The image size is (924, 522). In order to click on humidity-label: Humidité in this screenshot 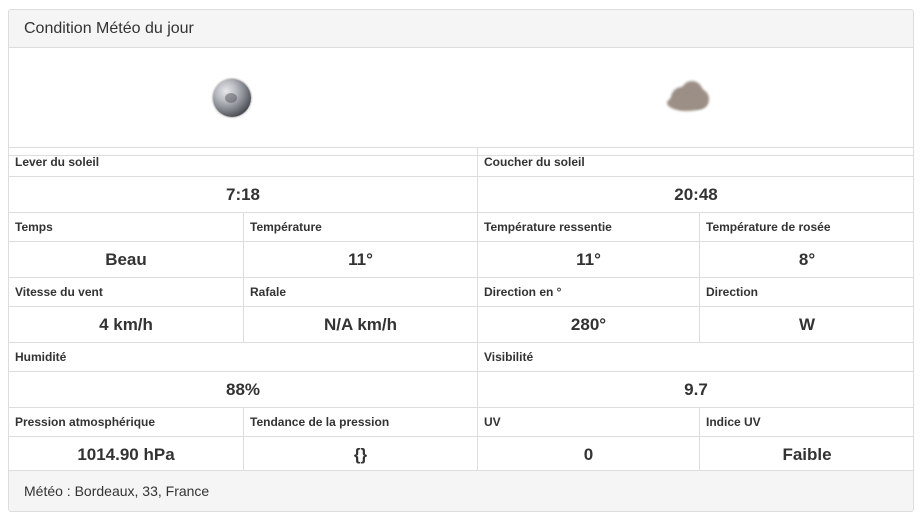, I will do `click(243, 357)`.